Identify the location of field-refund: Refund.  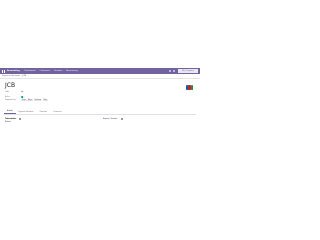
(8, 122).